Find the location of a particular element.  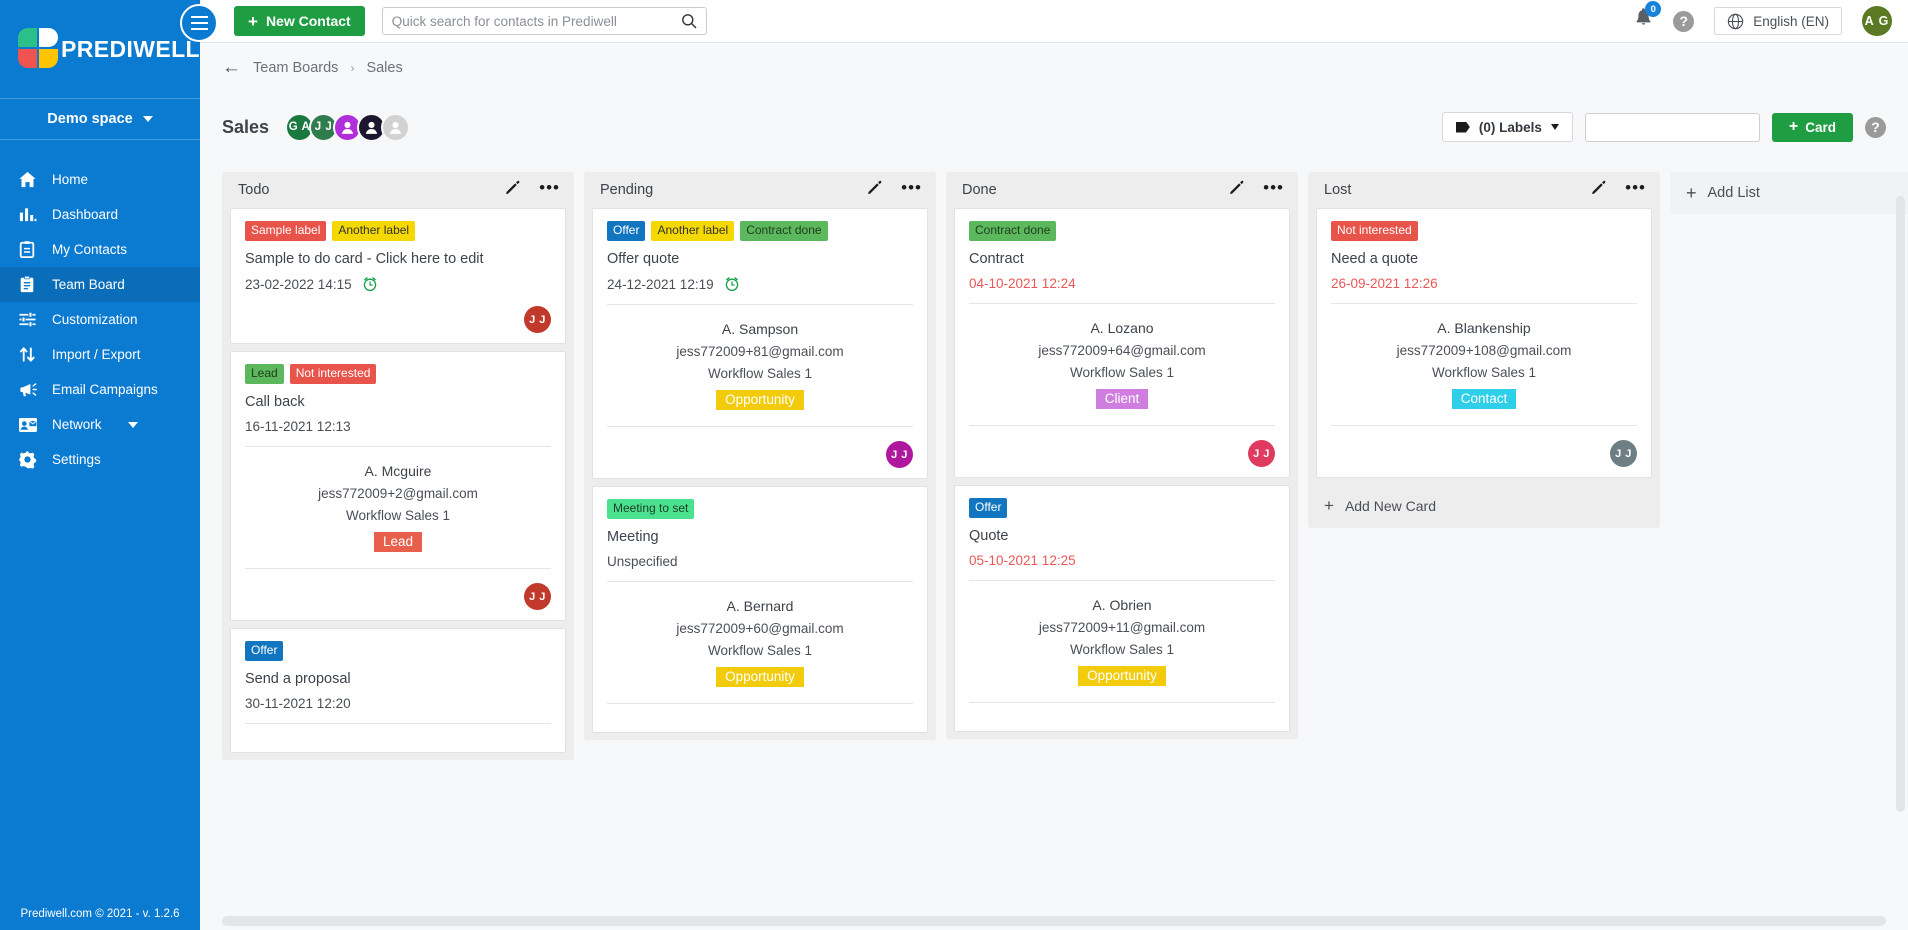

card-labels: Lead Not interested is located at coordinates (398, 374).